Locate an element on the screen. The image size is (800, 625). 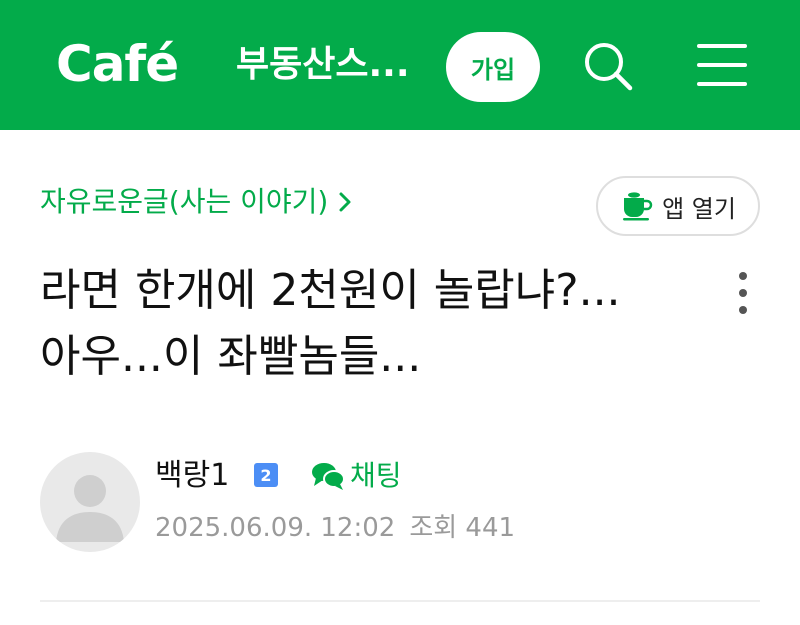
post-meta: 2025.06.09. 12:02 조회 441 is located at coordinates (335, 528).